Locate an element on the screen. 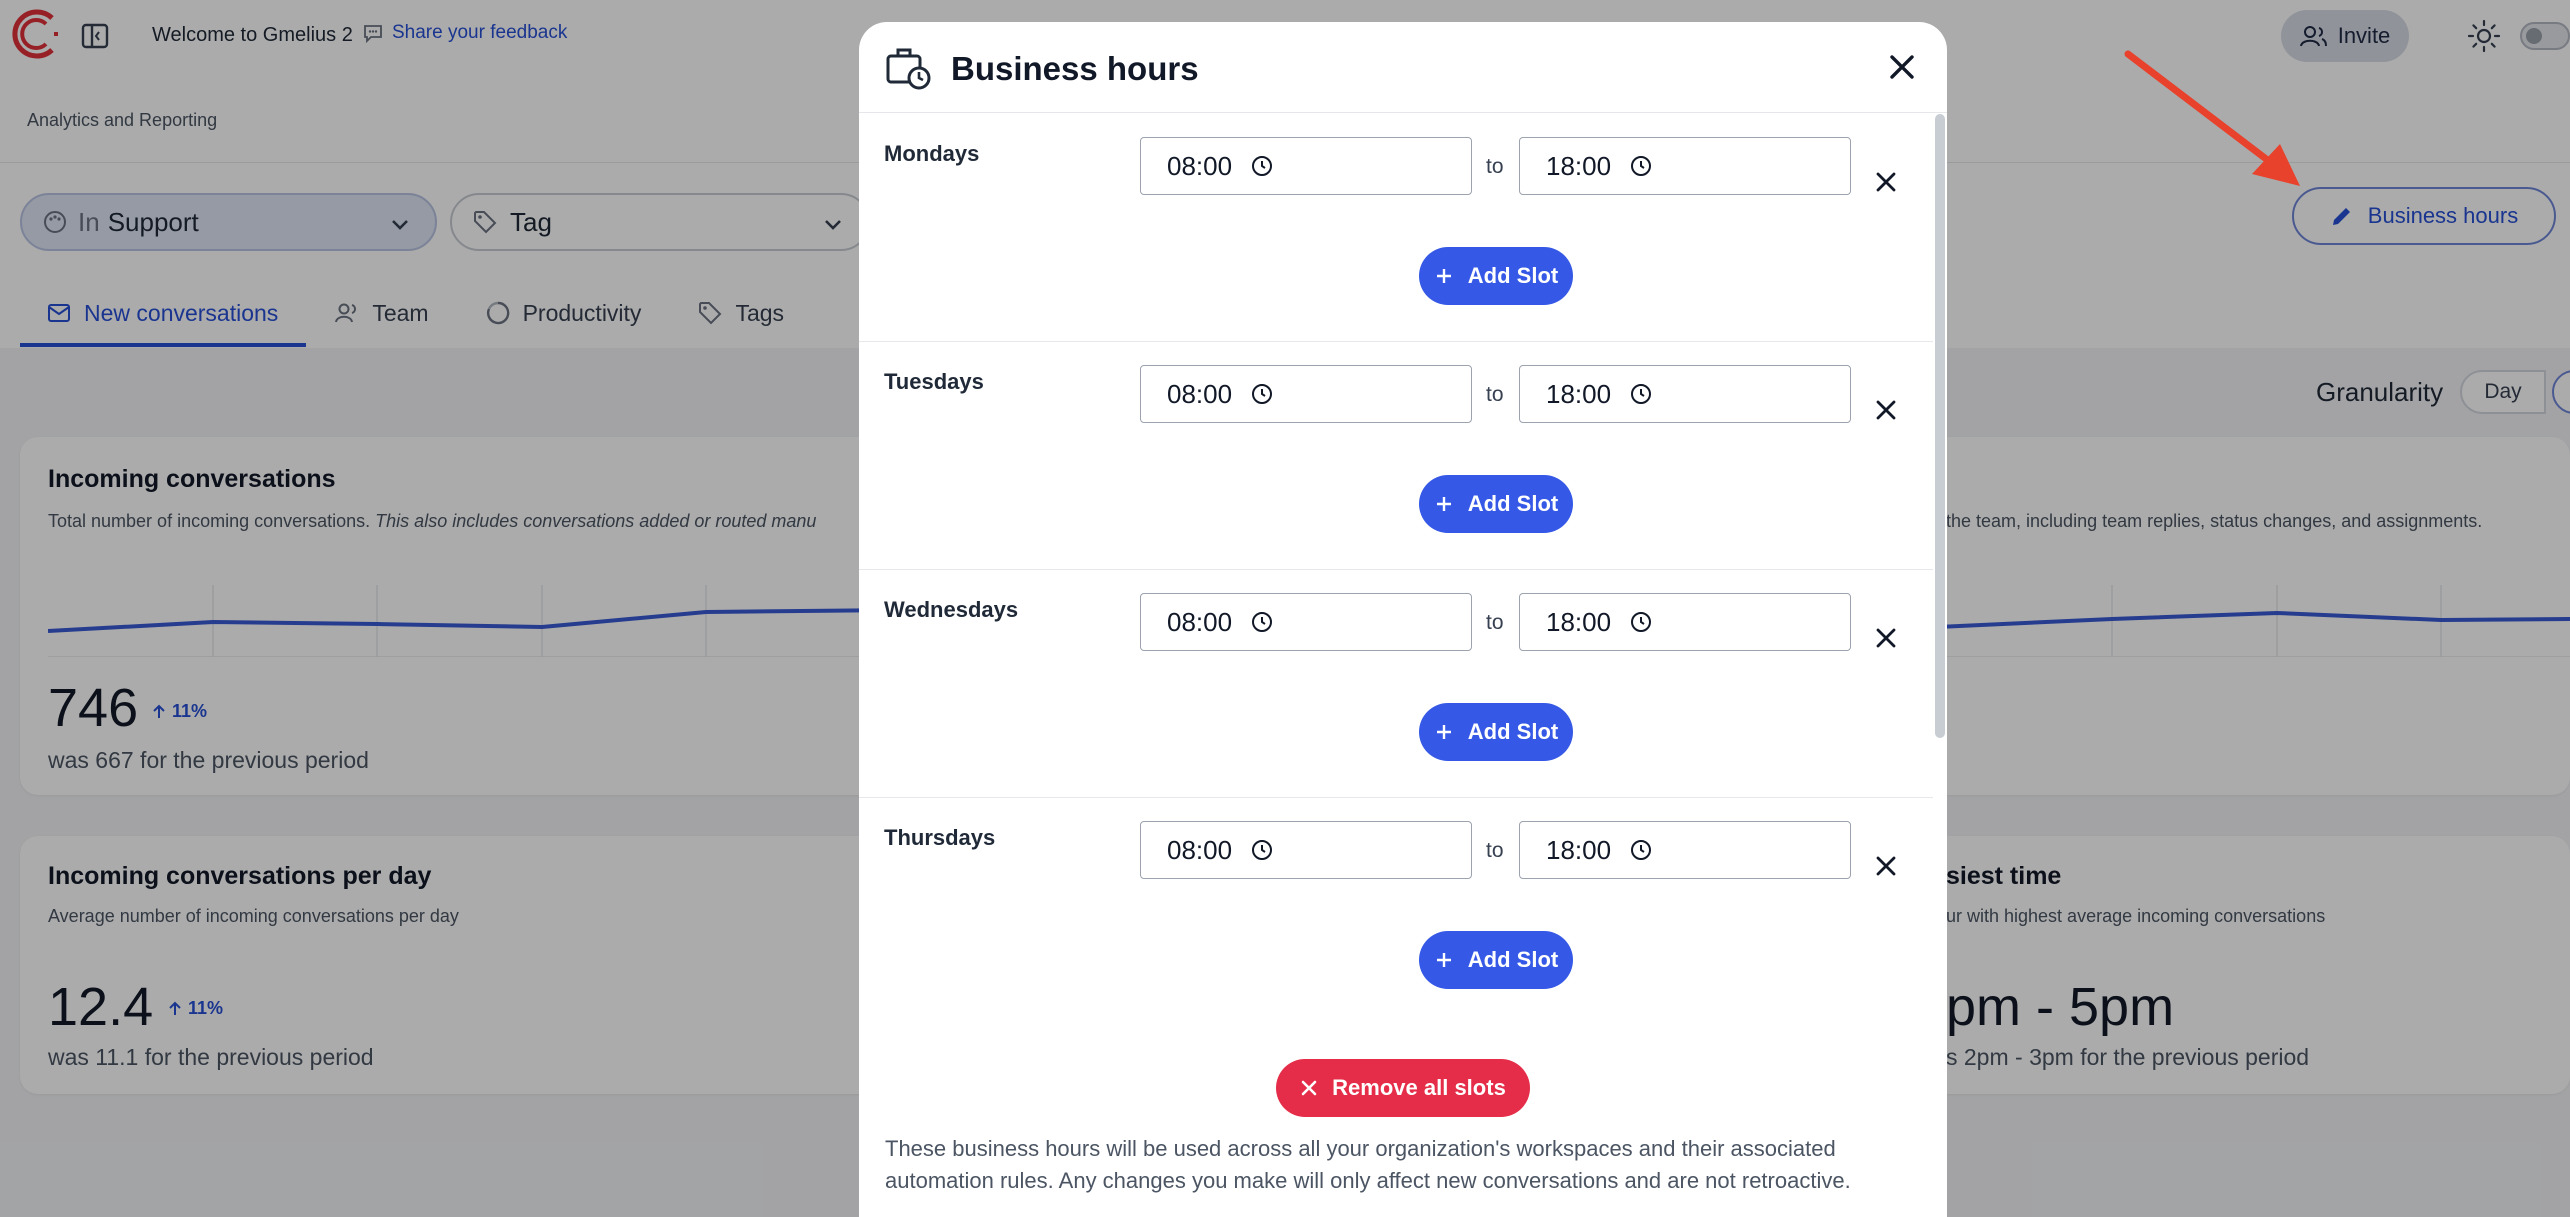  modal-scrollbar is located at coordinates (1940, 426).